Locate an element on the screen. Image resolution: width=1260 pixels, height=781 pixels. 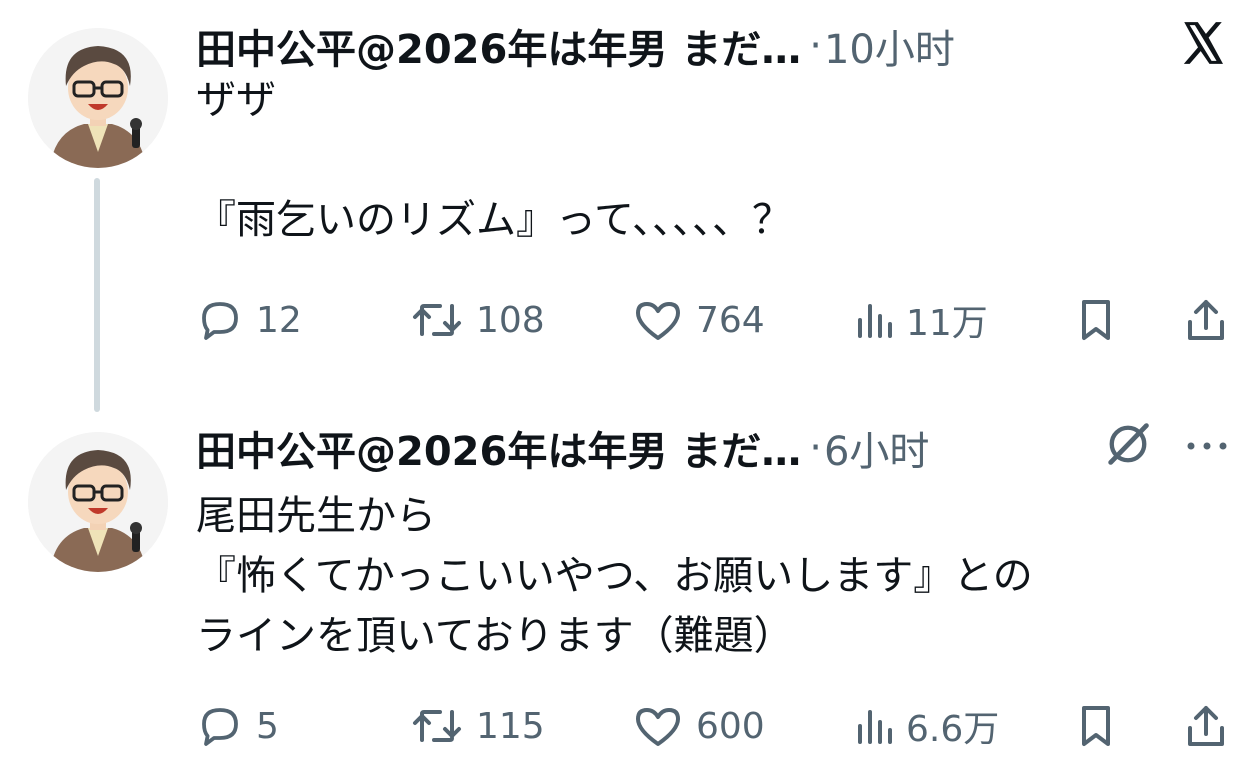
retweet-button: 115 is located at coordinates (477, 726).